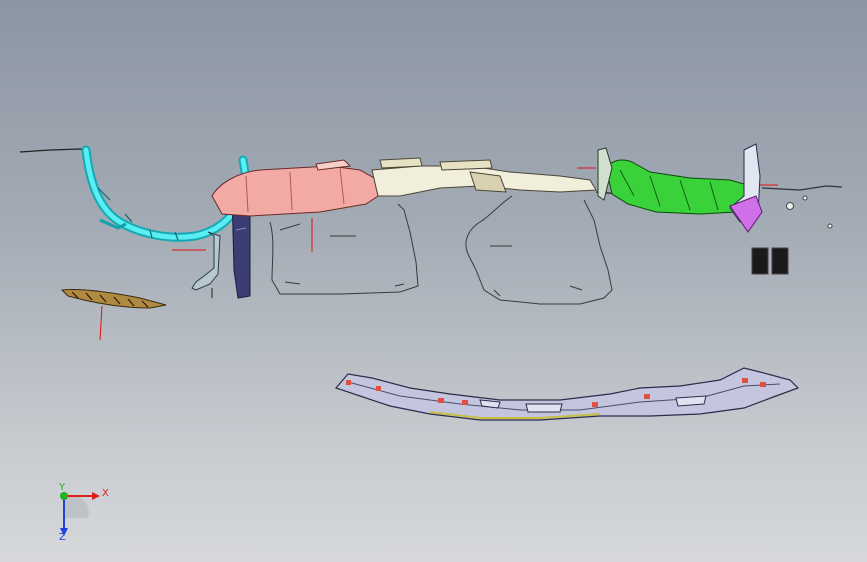 This screenshot has height=562, width=867. Describe the element at coordinates (802, 207) in the screenshot. I see `right-wire` at that location.